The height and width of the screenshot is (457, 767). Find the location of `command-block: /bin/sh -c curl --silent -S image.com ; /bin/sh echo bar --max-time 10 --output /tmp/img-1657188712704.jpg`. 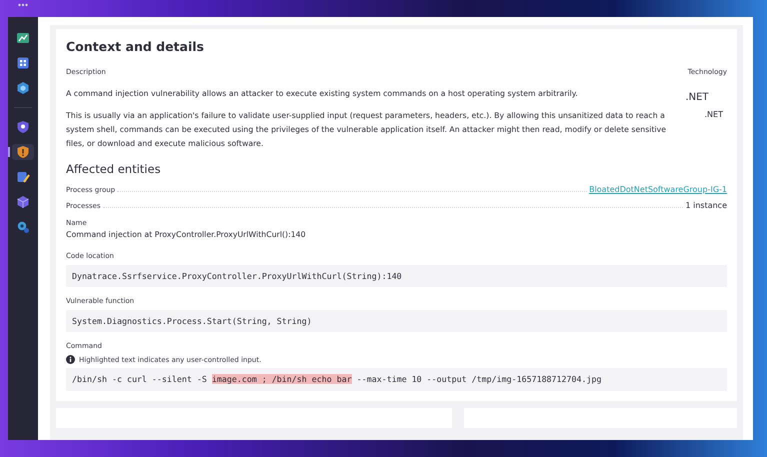

command-block: /bin/sh -c curl --silent -S image.com ; /bin/sh echo bar --max-time 10 --output /tmp/img-1657188712704.jpg is located at coordinates (396, 379).